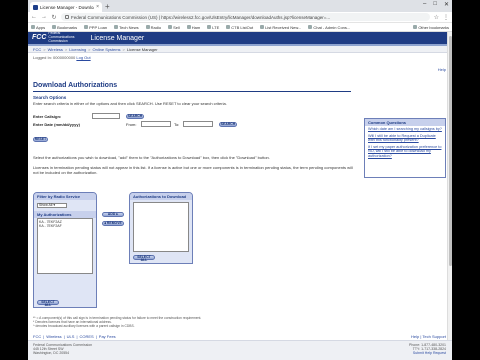  Describe the element at coordinates (228, 124) in the screenshot. I see `search-button-date: SEARCH` at that location.